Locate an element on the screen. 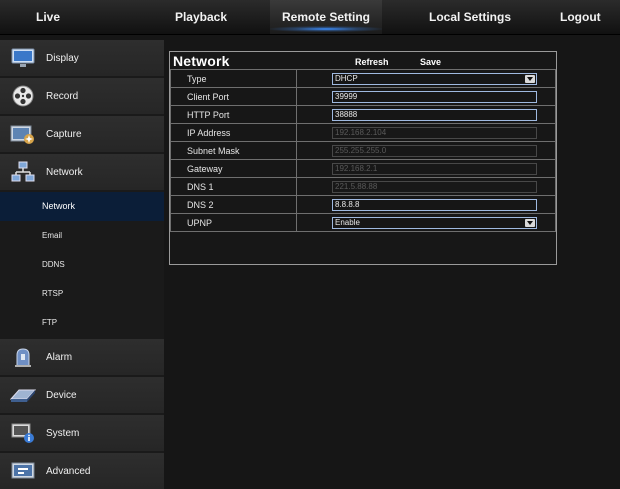 This screenshot has height=489, width=620. sidebar-item-network: Network is located at coordinates (82, 172).